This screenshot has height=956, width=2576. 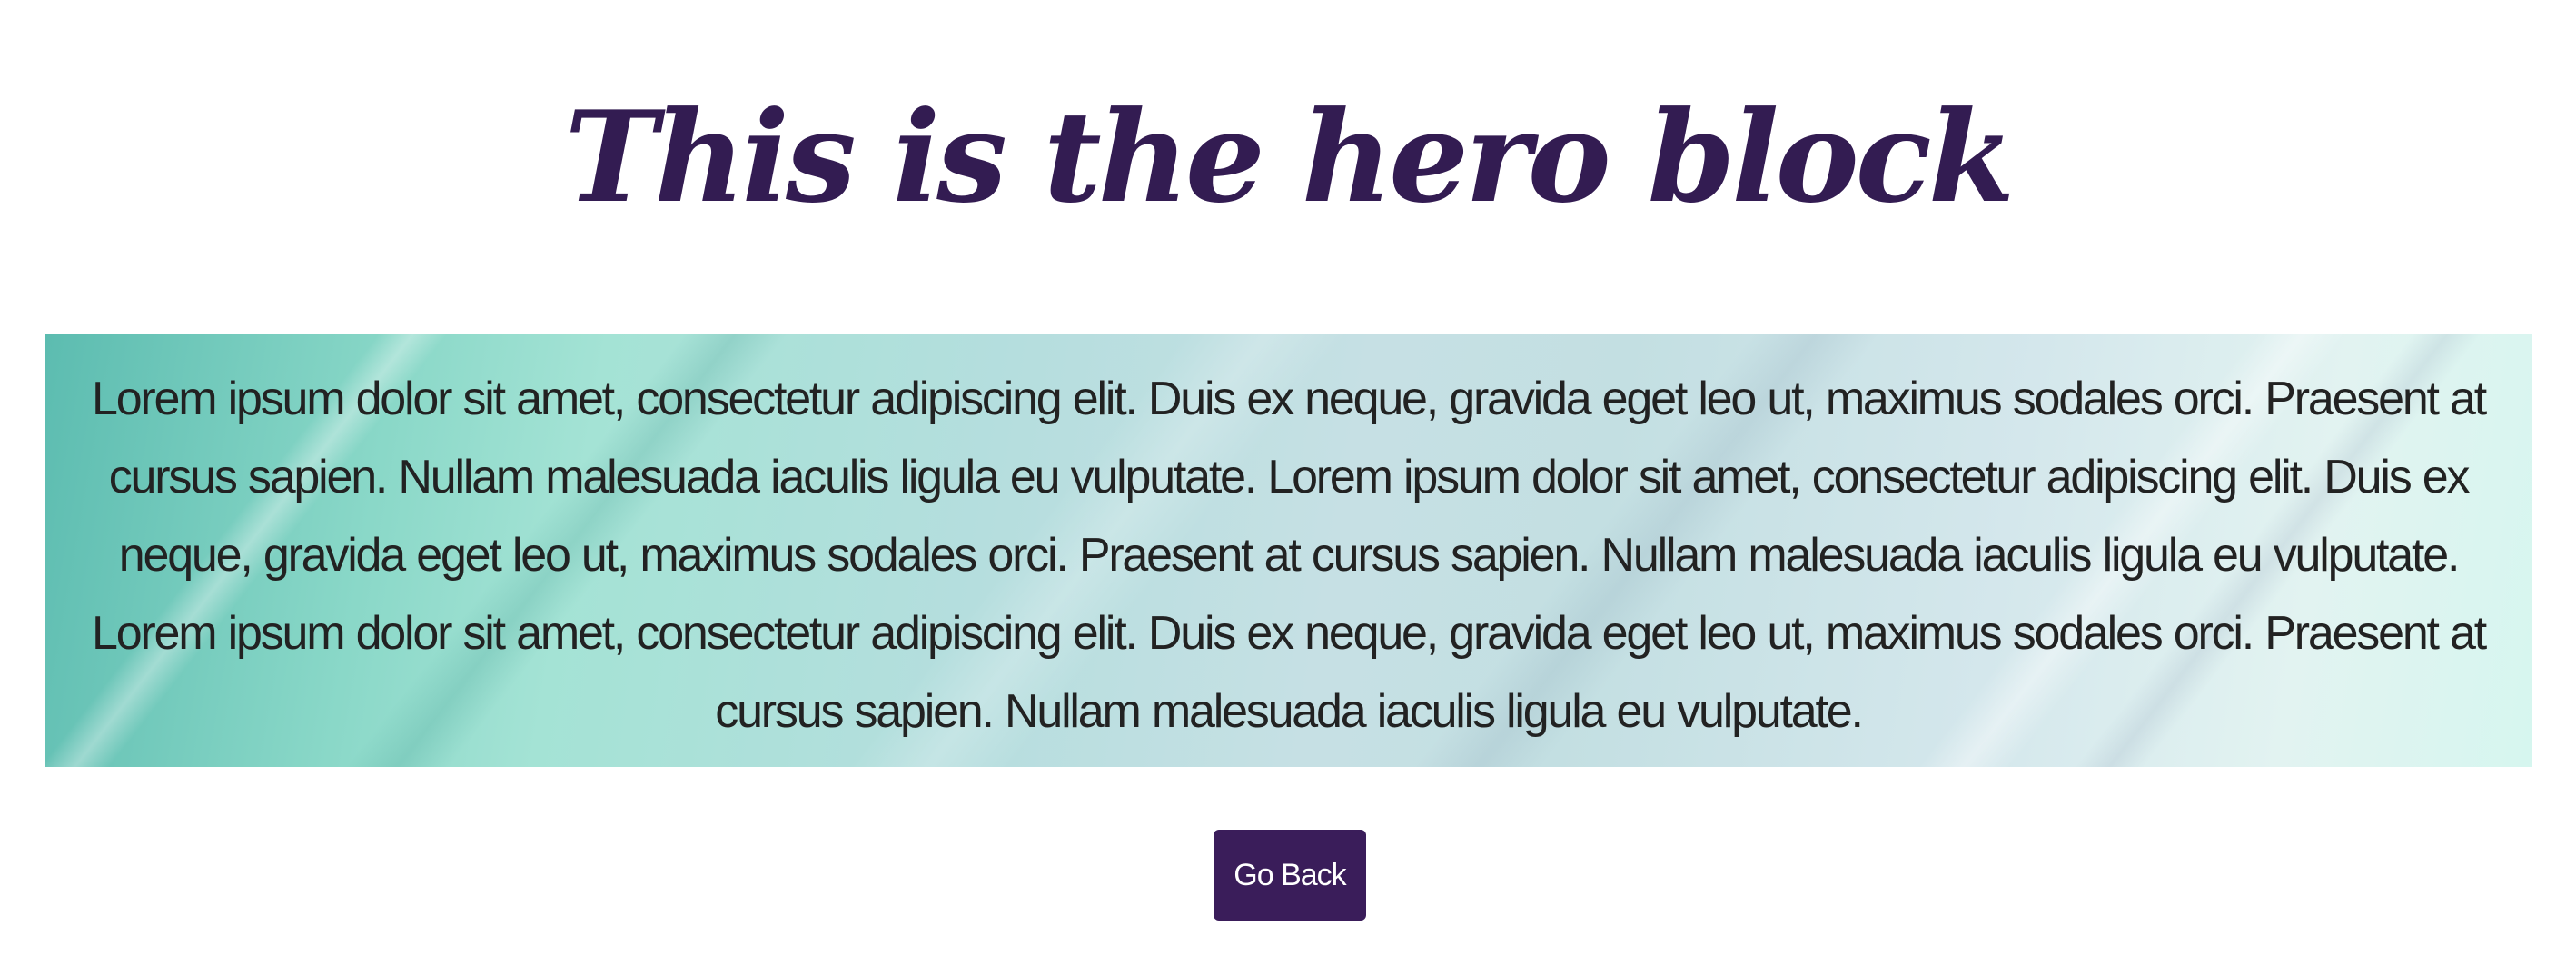 What do you see at coordinates (1290, 875) in the screenshot?
I see `go-back-button: Go Back` at bounding box center [1290, 875].